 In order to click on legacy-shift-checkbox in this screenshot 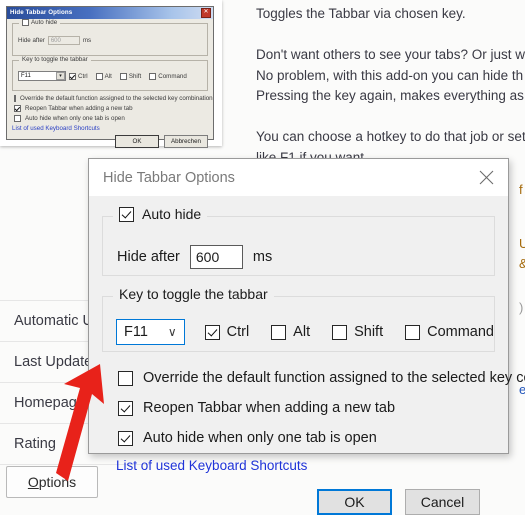, I will do `click(123, 76)`.